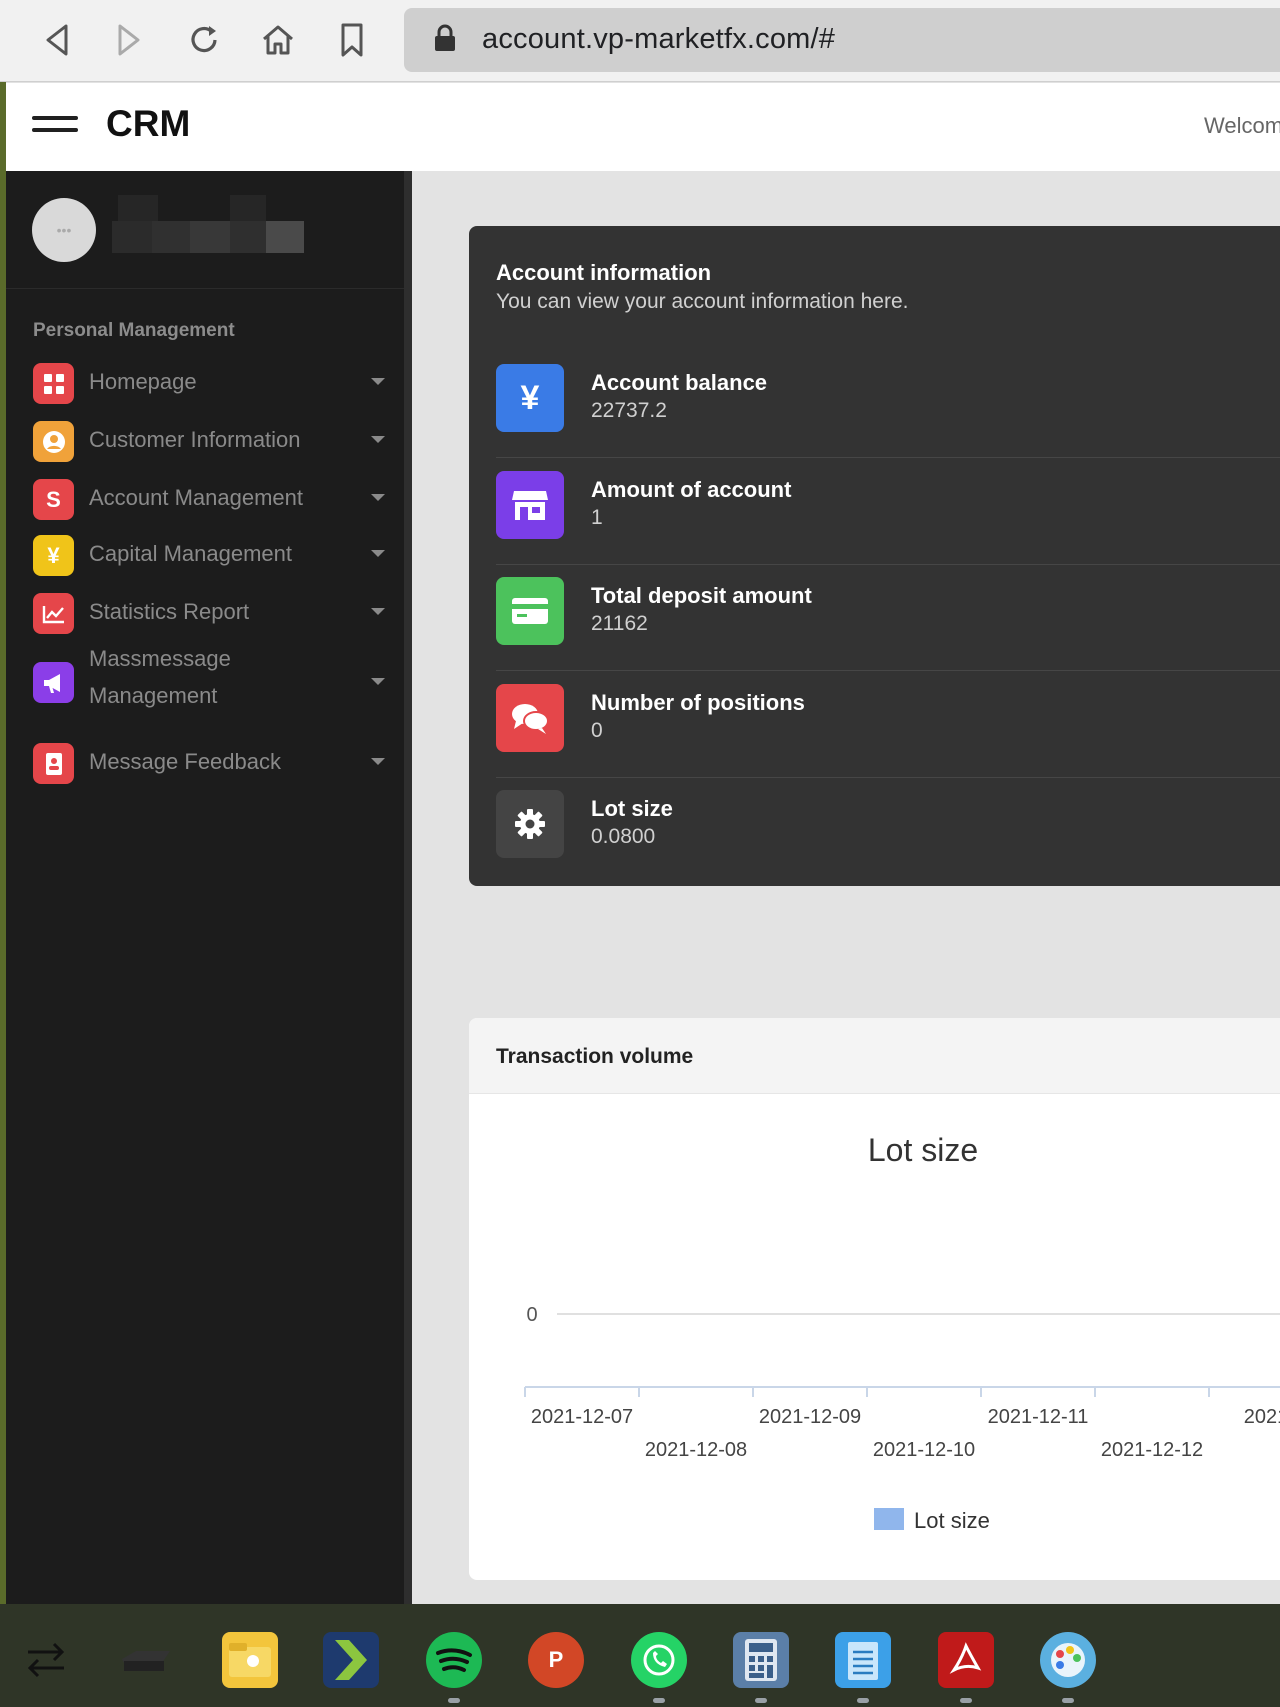 This screenshot has height=1707, width=1280. What do you see at coordinates (205, 230) in the screenshot?
I see `user-profile: •••` at bounding box center [205, 230].